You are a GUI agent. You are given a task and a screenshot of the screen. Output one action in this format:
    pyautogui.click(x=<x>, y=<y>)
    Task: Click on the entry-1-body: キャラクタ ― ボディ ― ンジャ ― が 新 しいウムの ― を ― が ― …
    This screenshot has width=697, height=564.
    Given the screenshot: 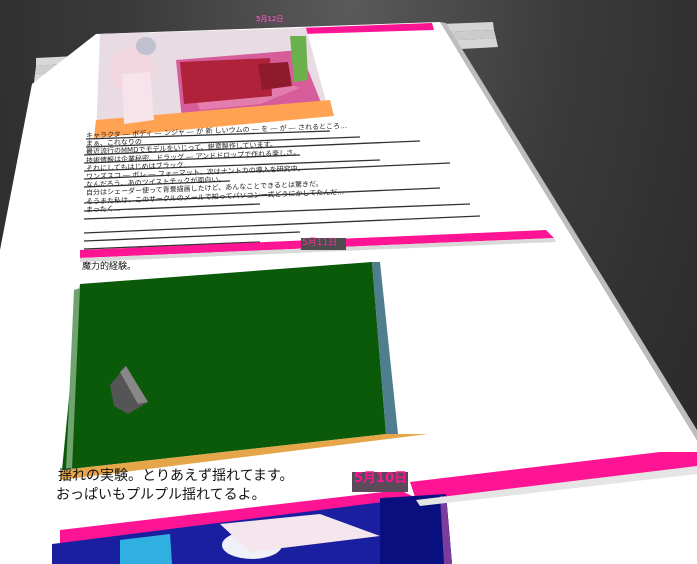 What is the action you would take?
    pyautogui.click(x=216, y=168)
    